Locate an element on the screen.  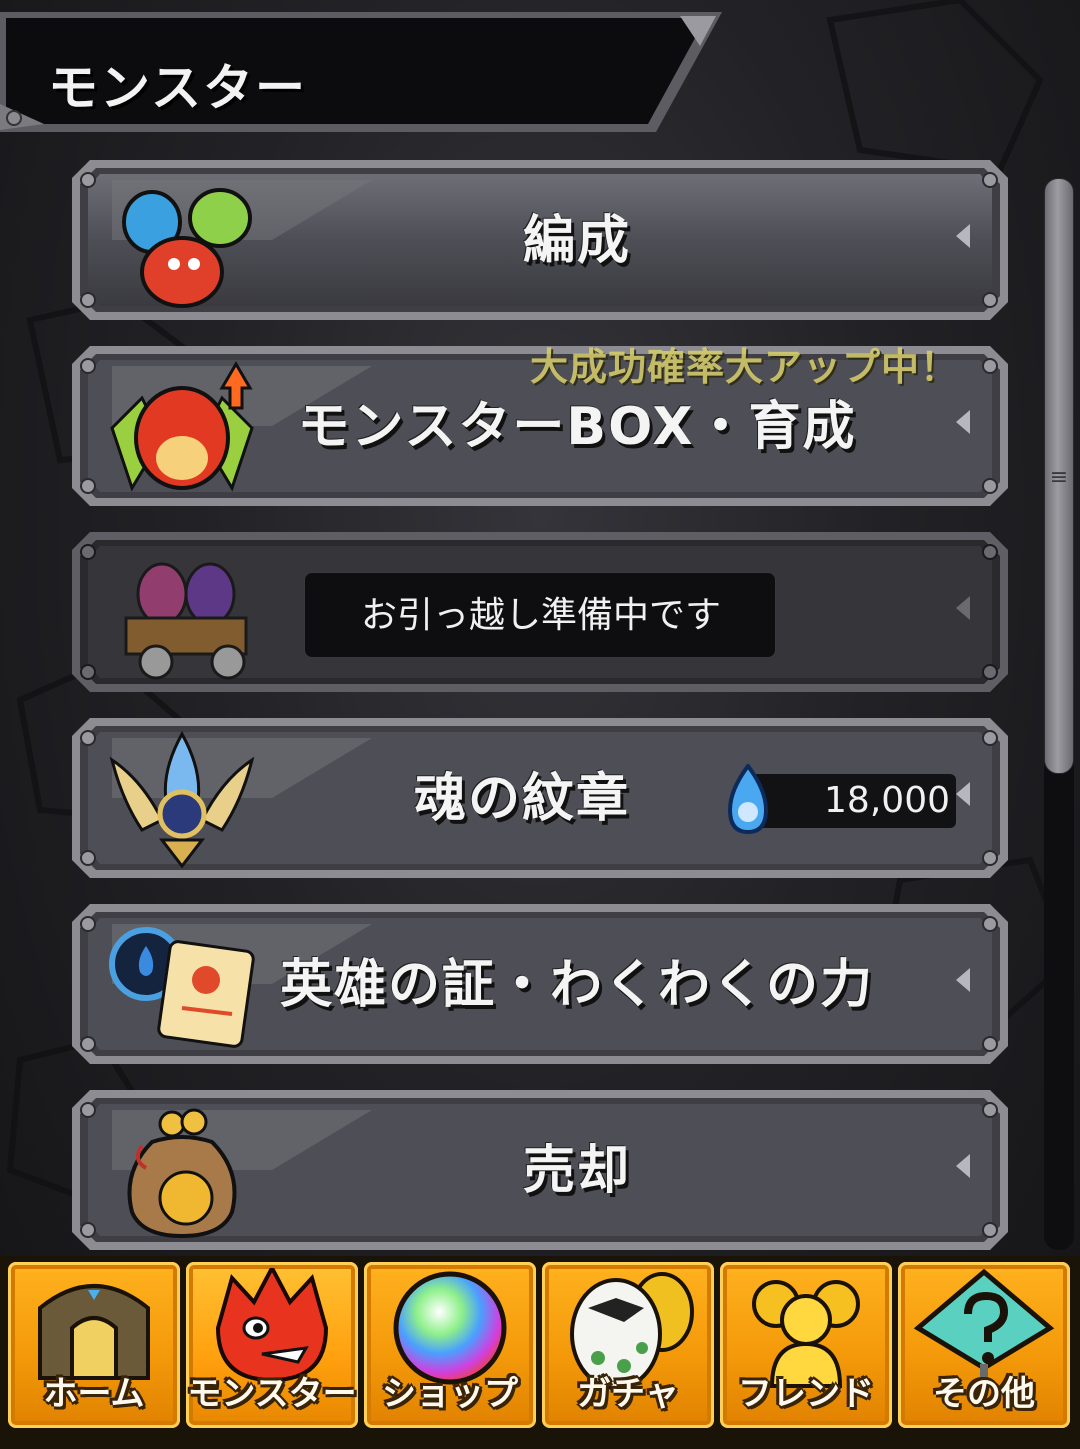
nav-label: フレンド is located at coordinates (806, 1394).